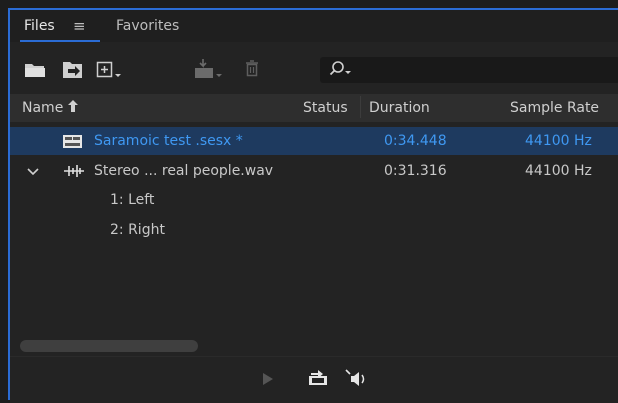  Describe the element at coordinates (79, 26) in the screenshot. I see `panel-menu-icon: ≡` at that location.